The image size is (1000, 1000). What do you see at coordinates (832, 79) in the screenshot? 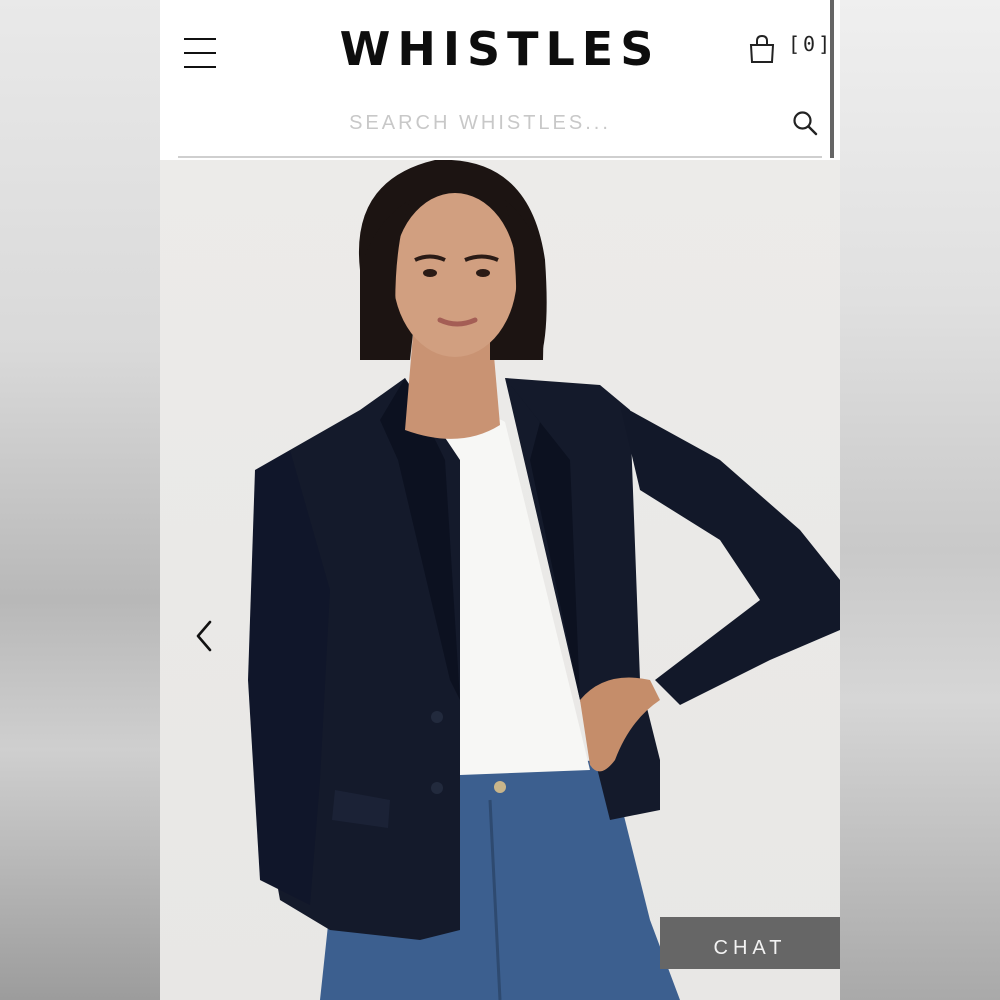
I see `scrollbar` at bounding box center [832, 79].